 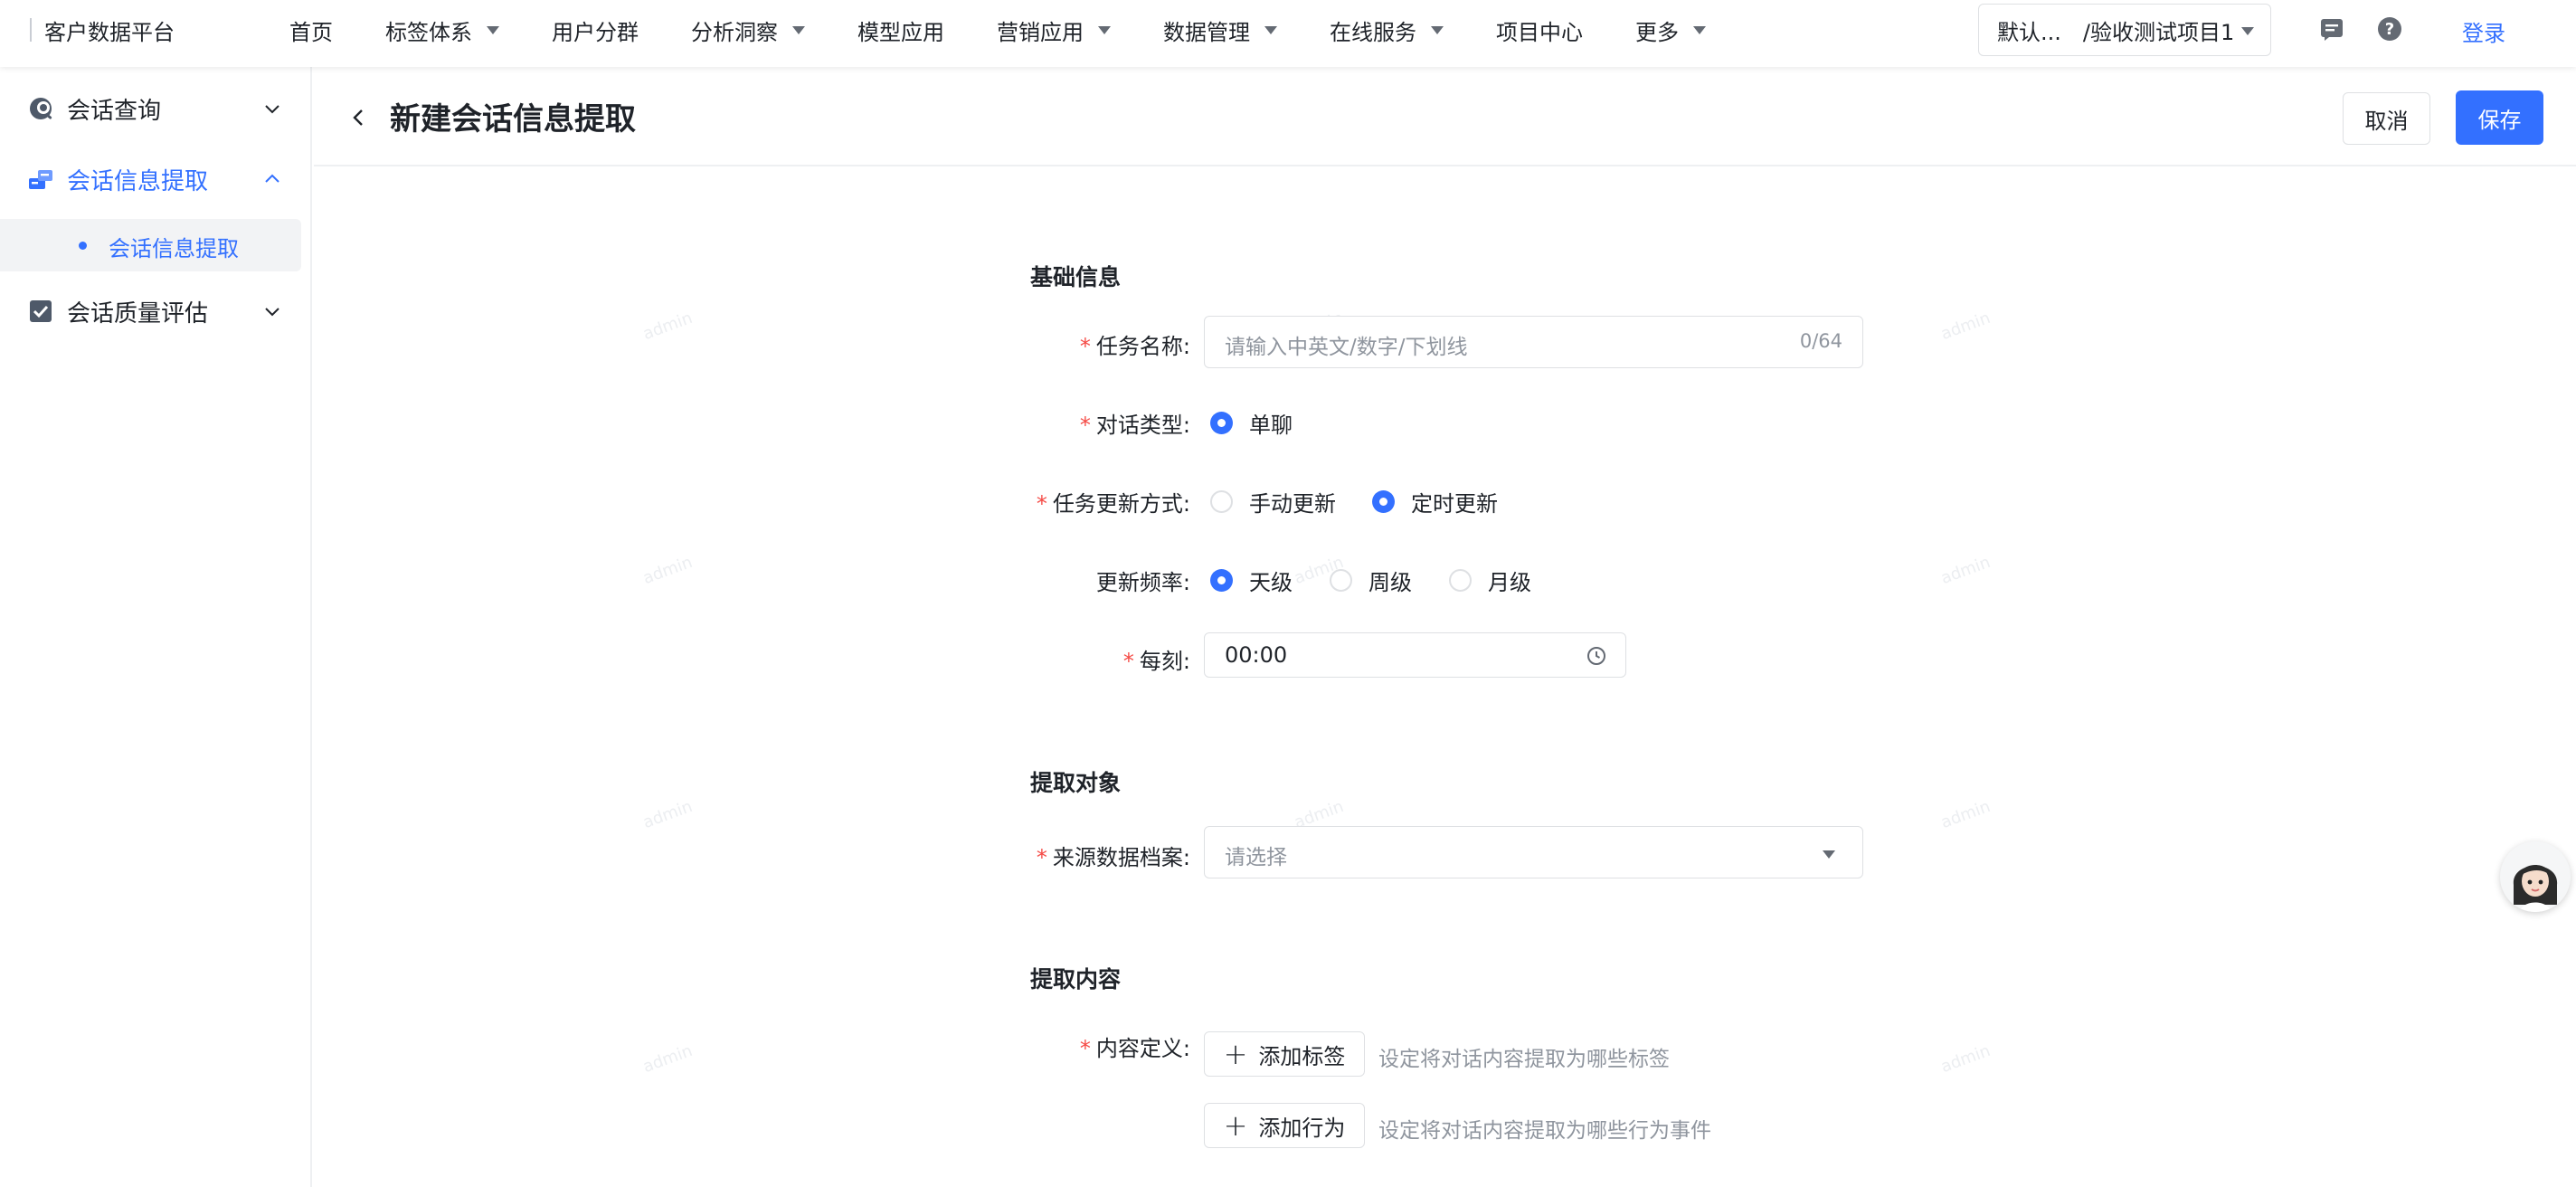 I want to click on radio-single-chat: 单聊, so click(x=1251, y=423).